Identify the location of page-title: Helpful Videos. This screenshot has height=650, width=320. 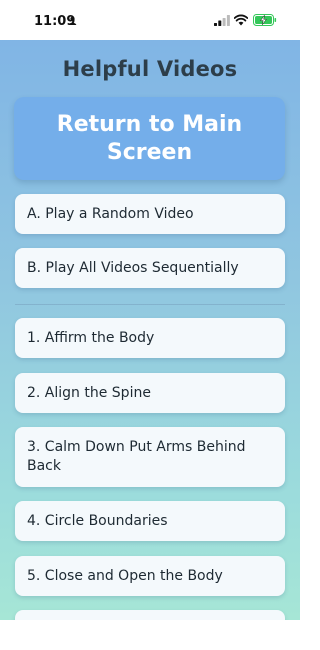
(150, 69).